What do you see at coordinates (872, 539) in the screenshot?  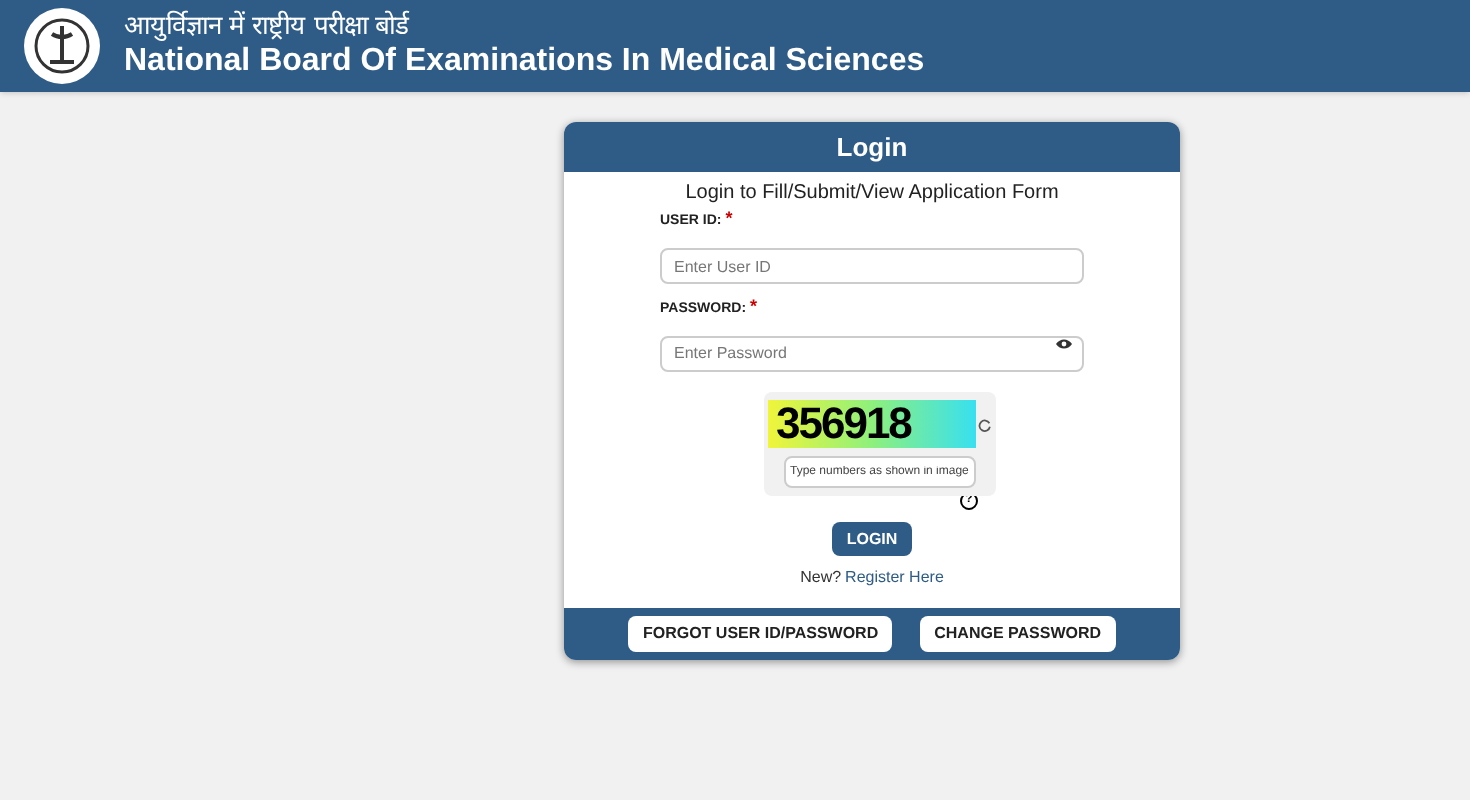 I see `login-button: LOGIN` at bounding box center [872, 539].